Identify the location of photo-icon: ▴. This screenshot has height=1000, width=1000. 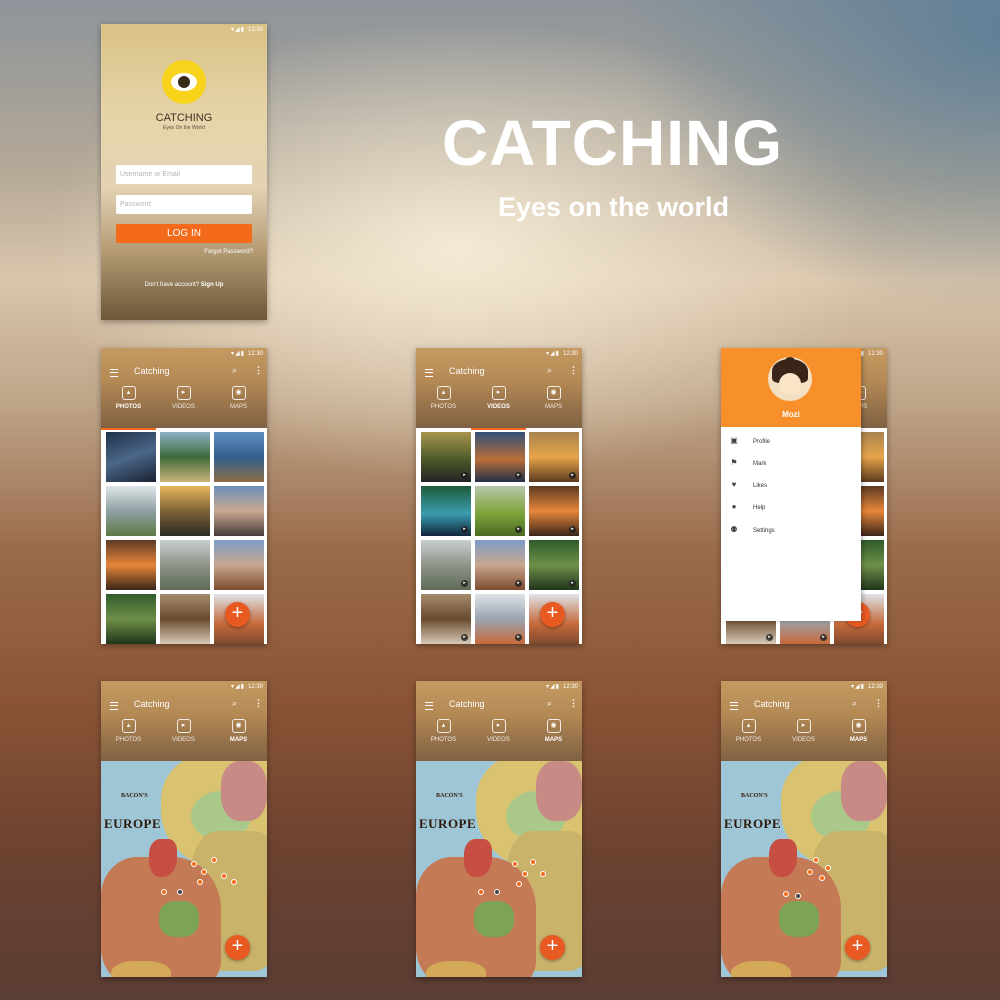
(443, 393).